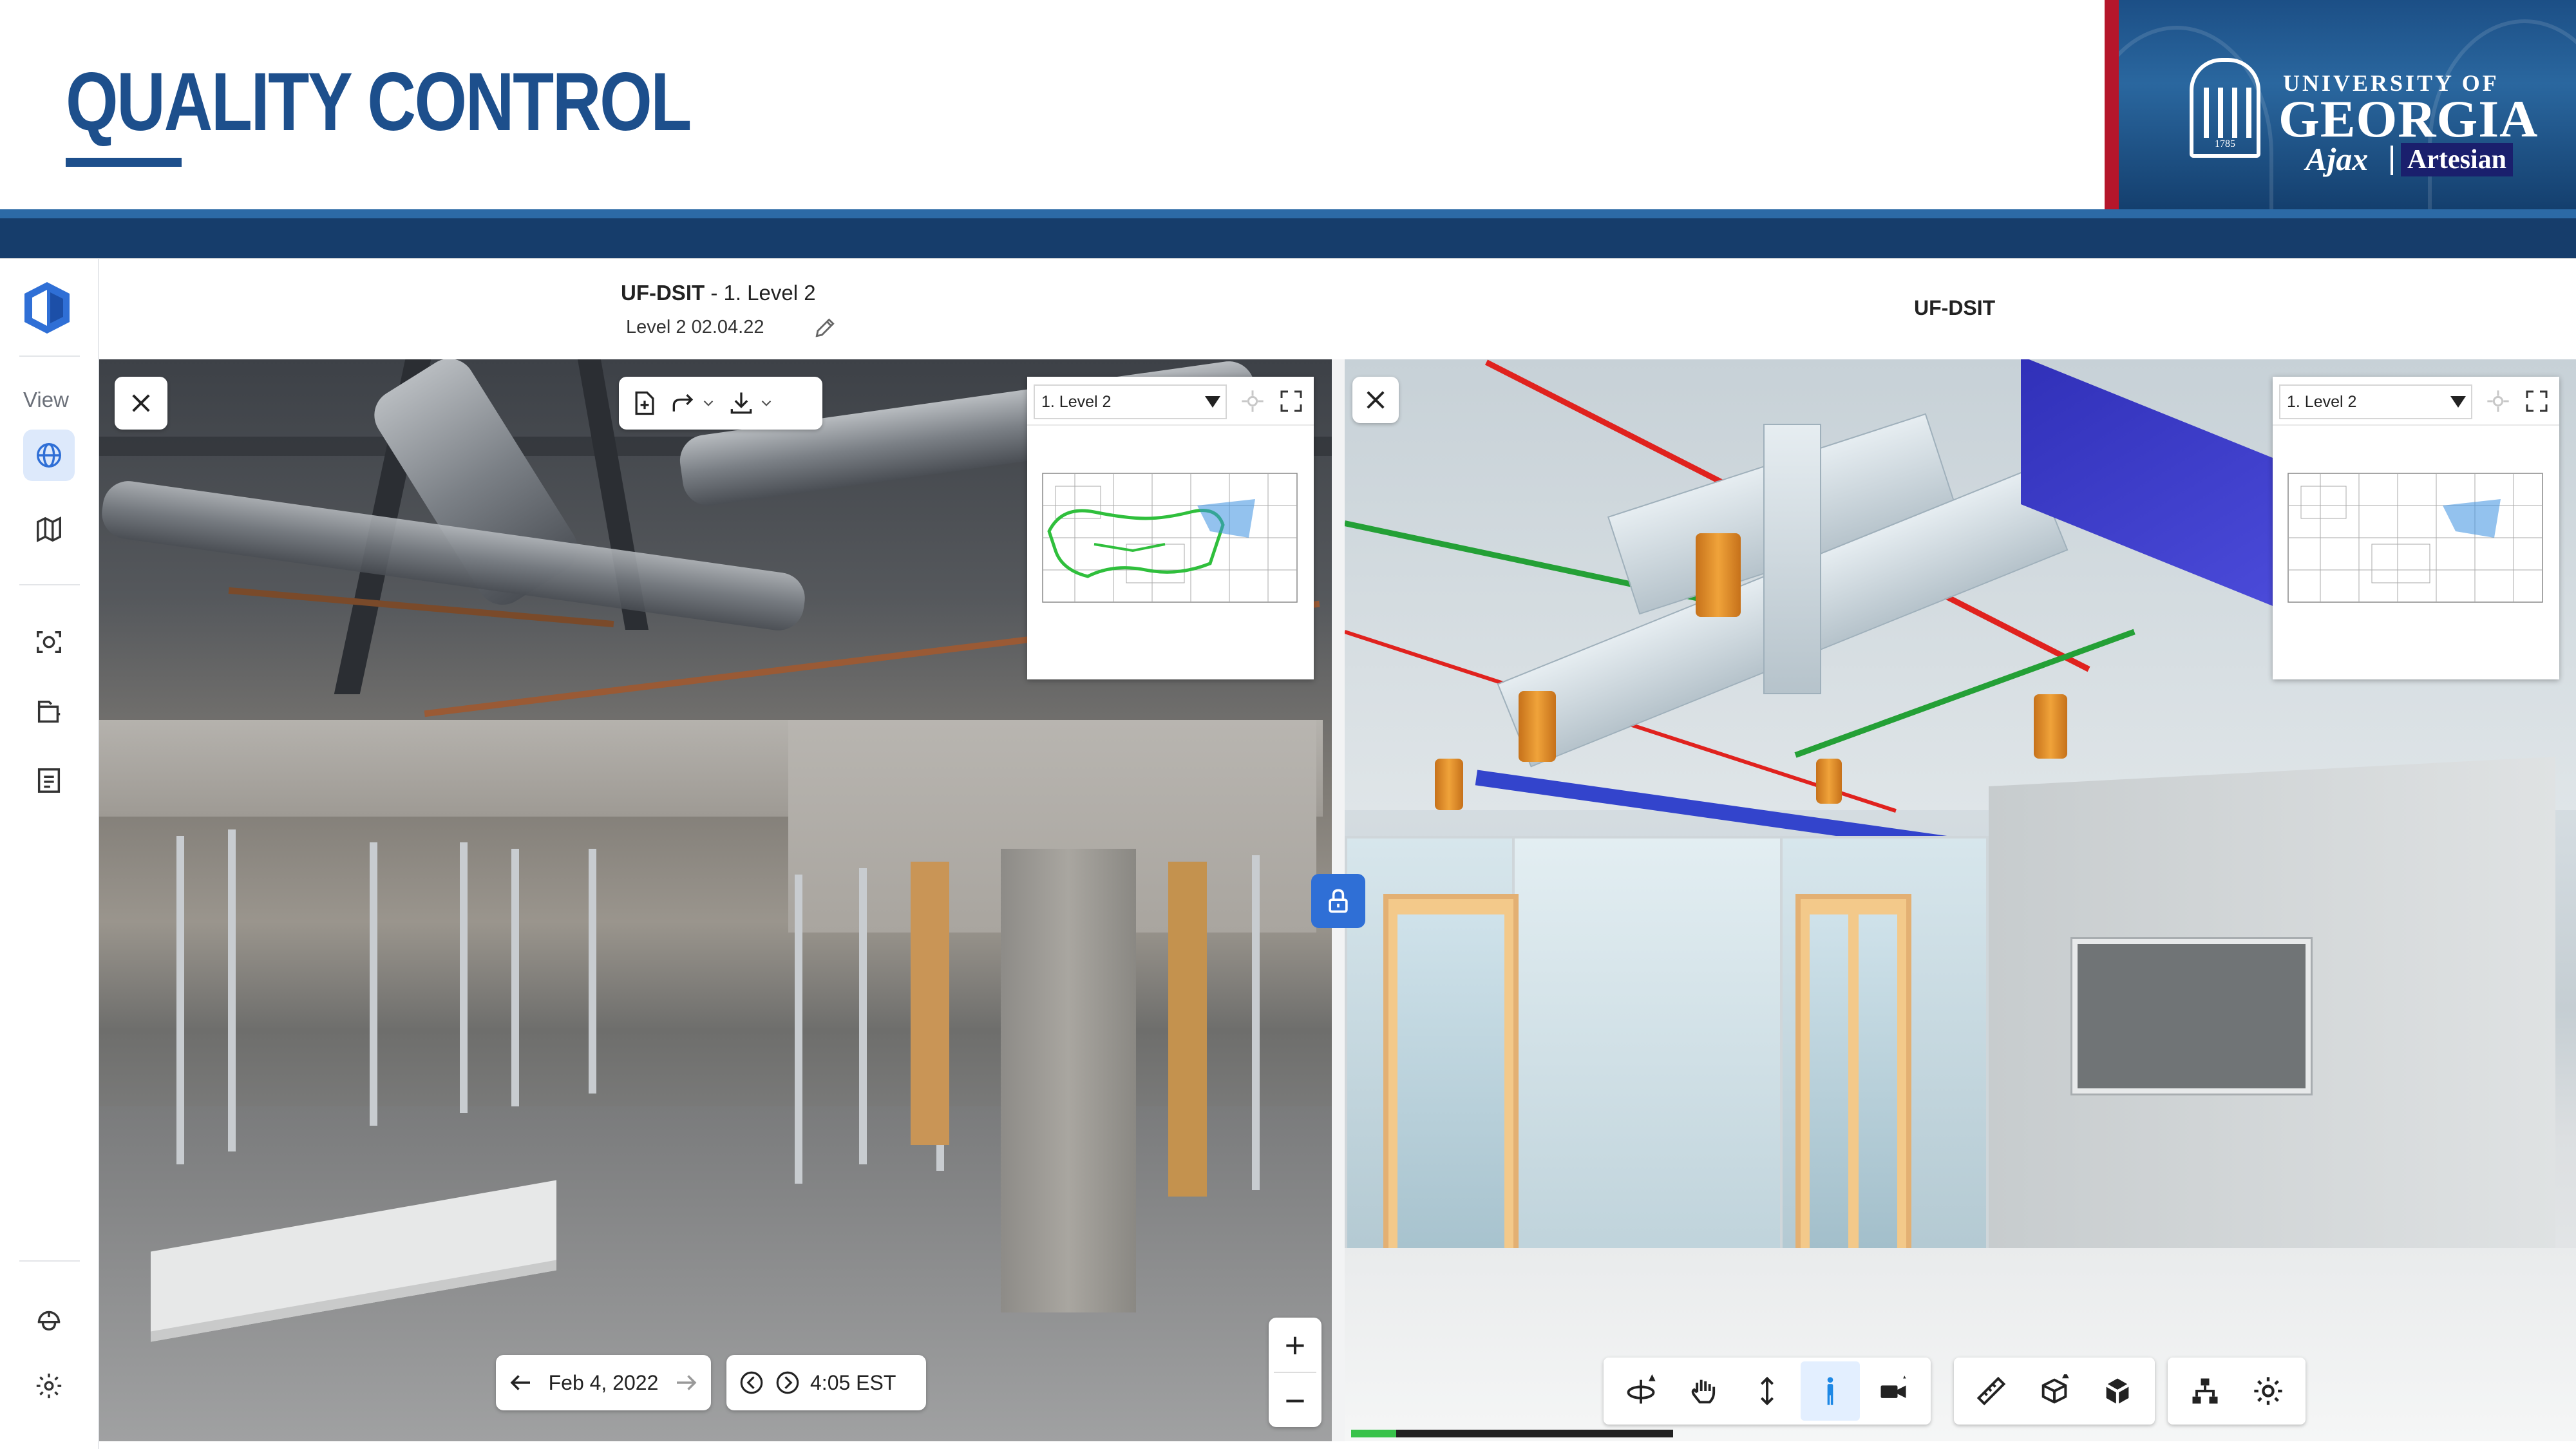 Image resolution: width=2576 pixels, height=1449 pixels. I want to click on uga-logo-panel: 1785 UNIVERSITY OF GEORGIA Ajax Artesian, so click(2347, 104).